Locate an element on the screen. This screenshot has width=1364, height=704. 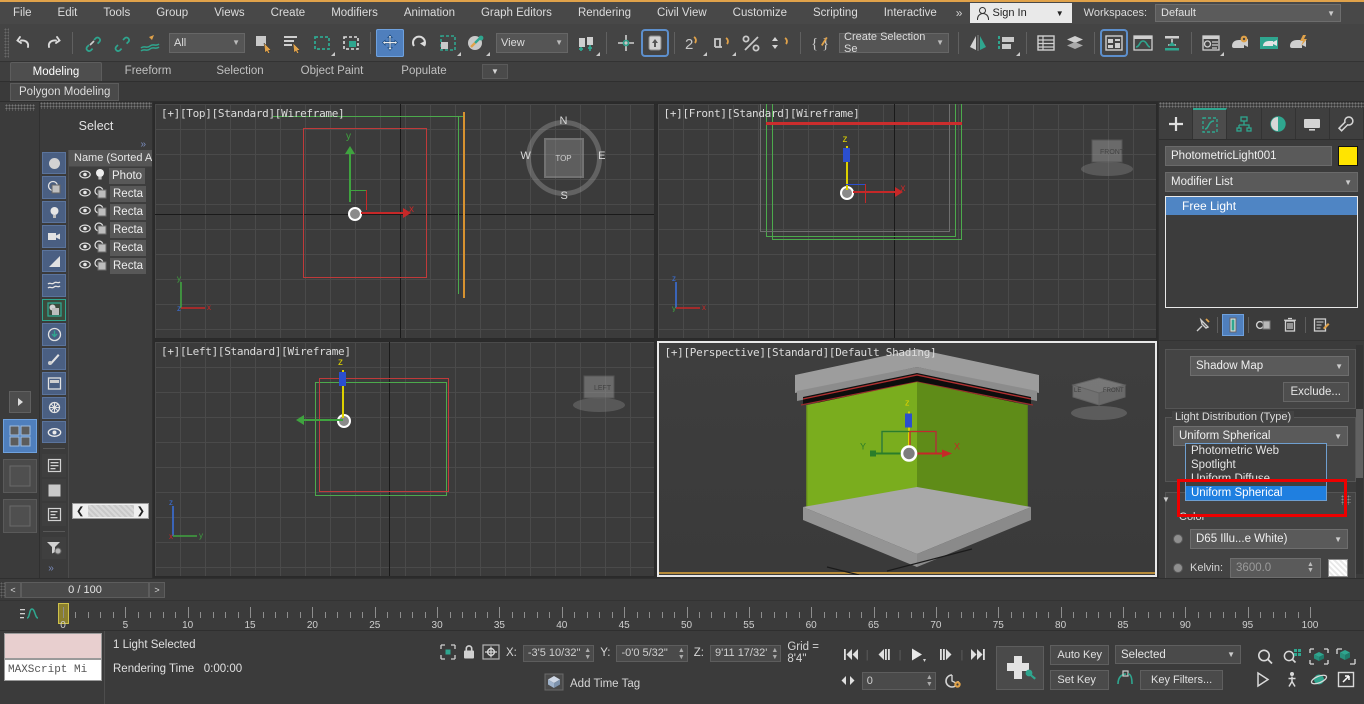
ribbon-tab-freeform: Freeform is located at coordinates (148, 71).